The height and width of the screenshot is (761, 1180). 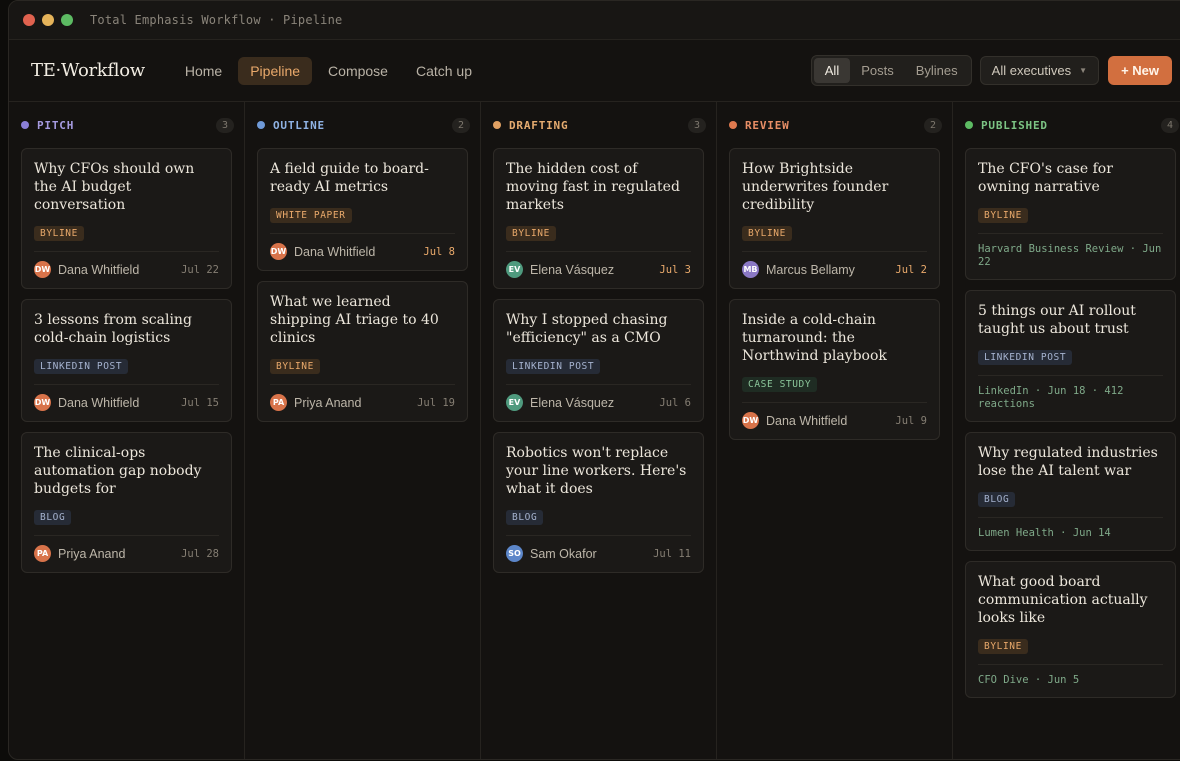 I want to click on nav-catch-up: Catch up, so click(x=444, y=71).